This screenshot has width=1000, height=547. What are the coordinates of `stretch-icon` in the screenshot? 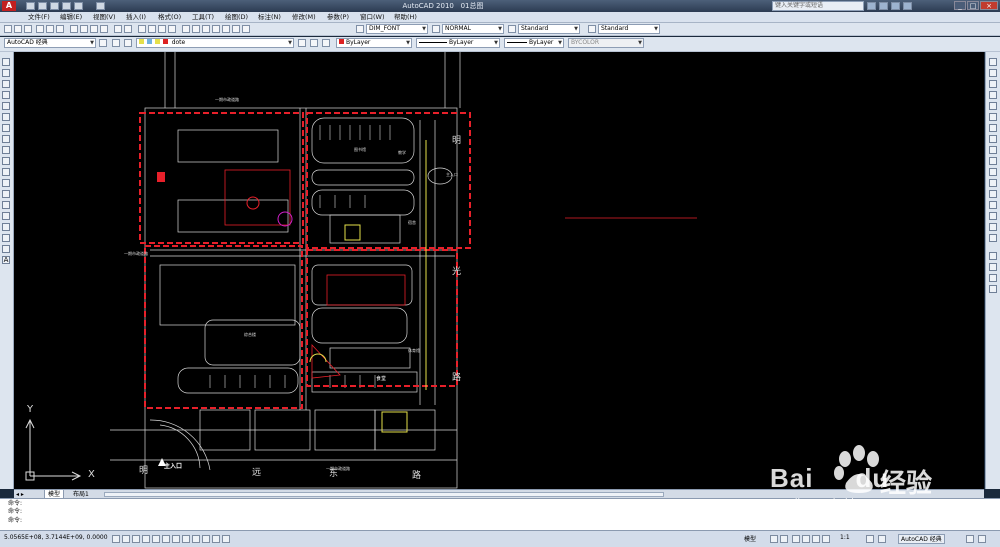 It's located at (993, 150).